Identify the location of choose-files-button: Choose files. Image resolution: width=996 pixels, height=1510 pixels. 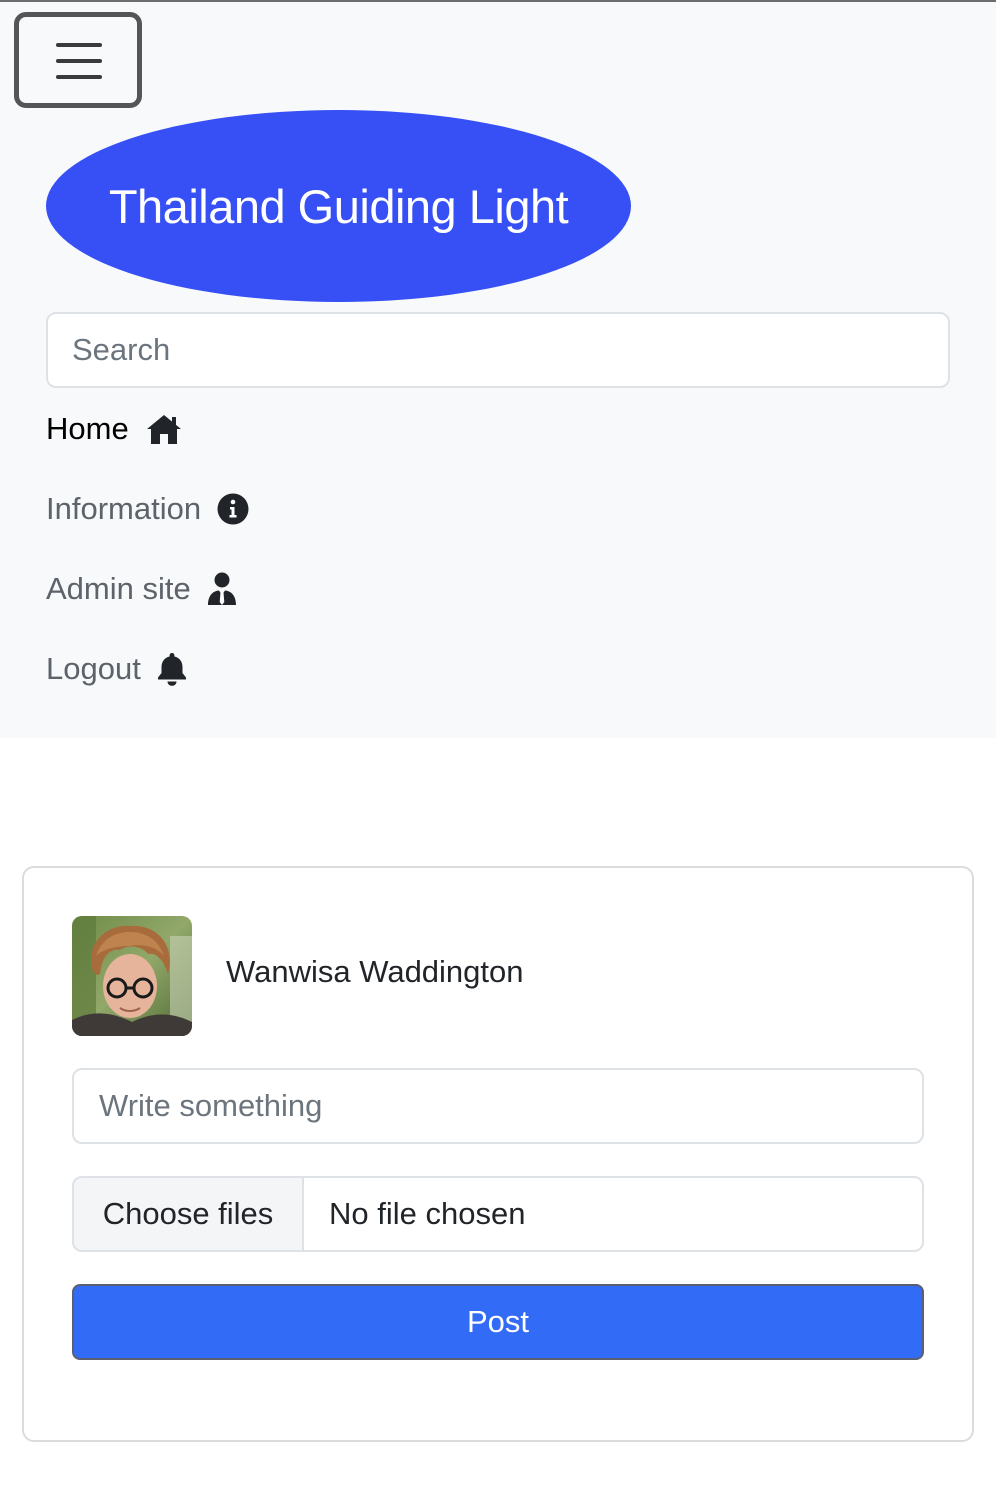
(189, 1214).